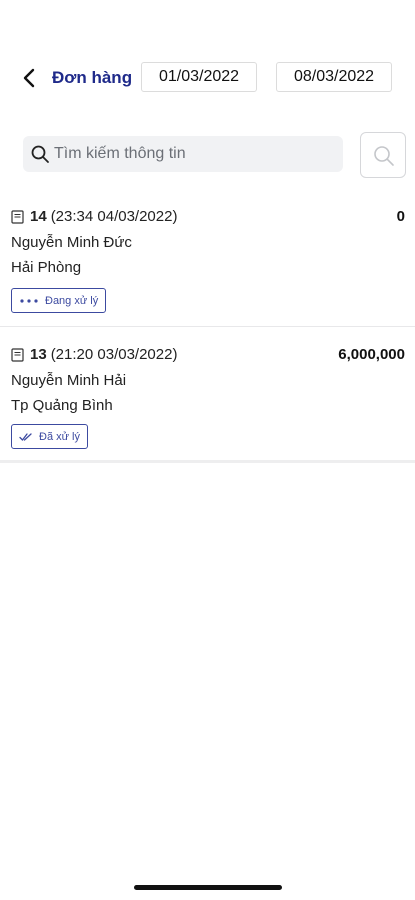  I want to click on order-amount: 6,000,000, so click(371, 354).